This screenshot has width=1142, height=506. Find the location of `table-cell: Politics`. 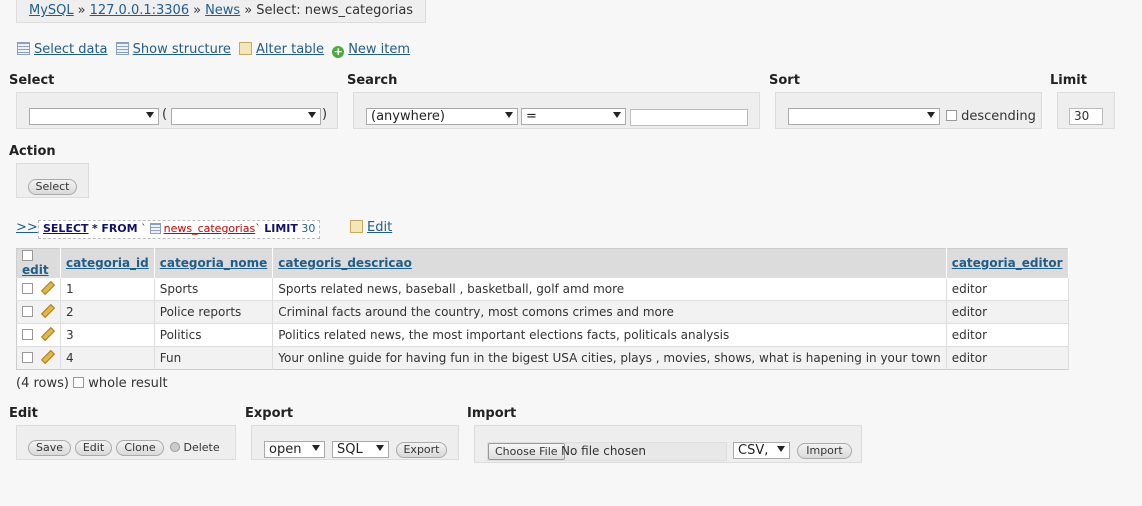

table-cell: Politics is located at coordinates (214, 335).